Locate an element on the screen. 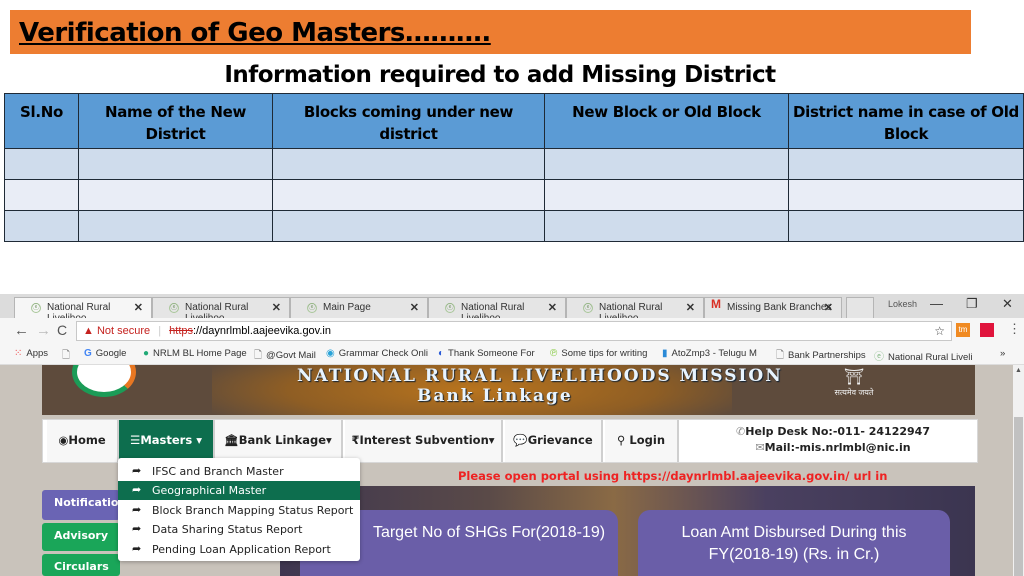 The width and height of the screenshot is (1024, 576). phone-icon: ✆ is located at coordinates (741, 431).